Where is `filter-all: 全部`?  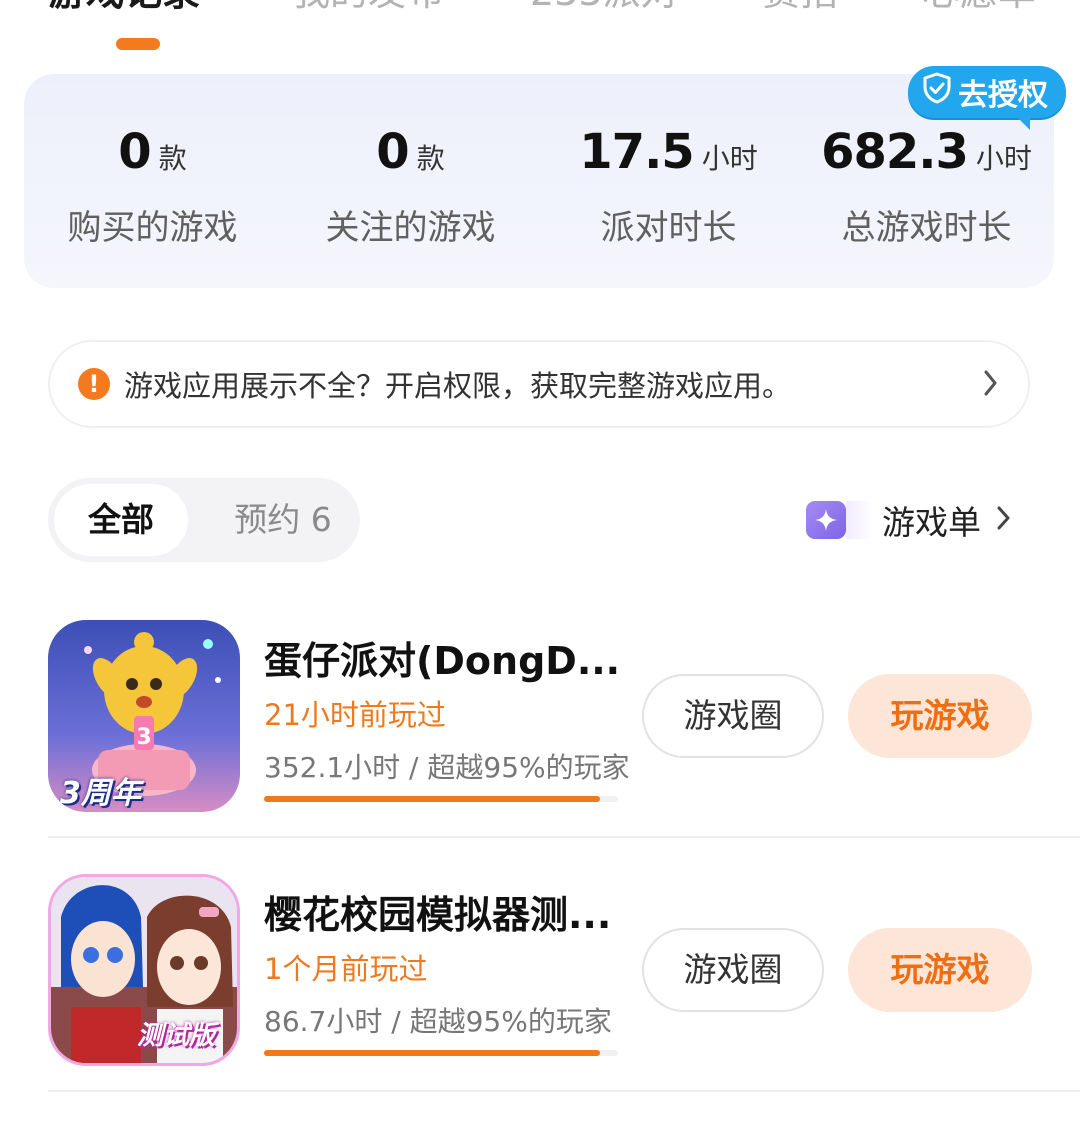
filter-all: 全部 is located at coordinates (121, 520).